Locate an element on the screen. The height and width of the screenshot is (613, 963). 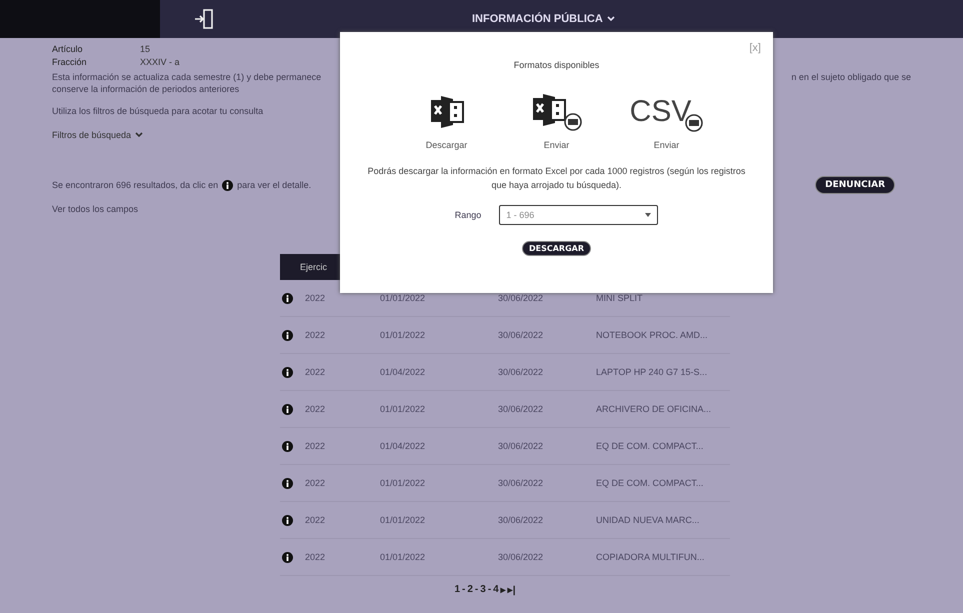
range-label: Rango is located at coordinates (468, 215).